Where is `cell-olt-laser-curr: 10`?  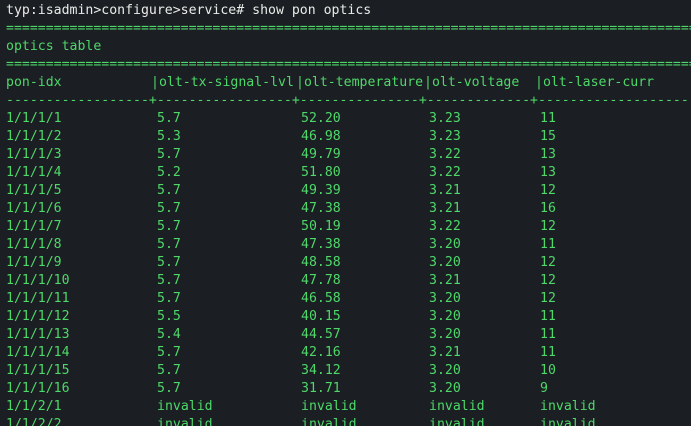
cell-olt-laser-curr: 10 is located at coordinates (548, 370).